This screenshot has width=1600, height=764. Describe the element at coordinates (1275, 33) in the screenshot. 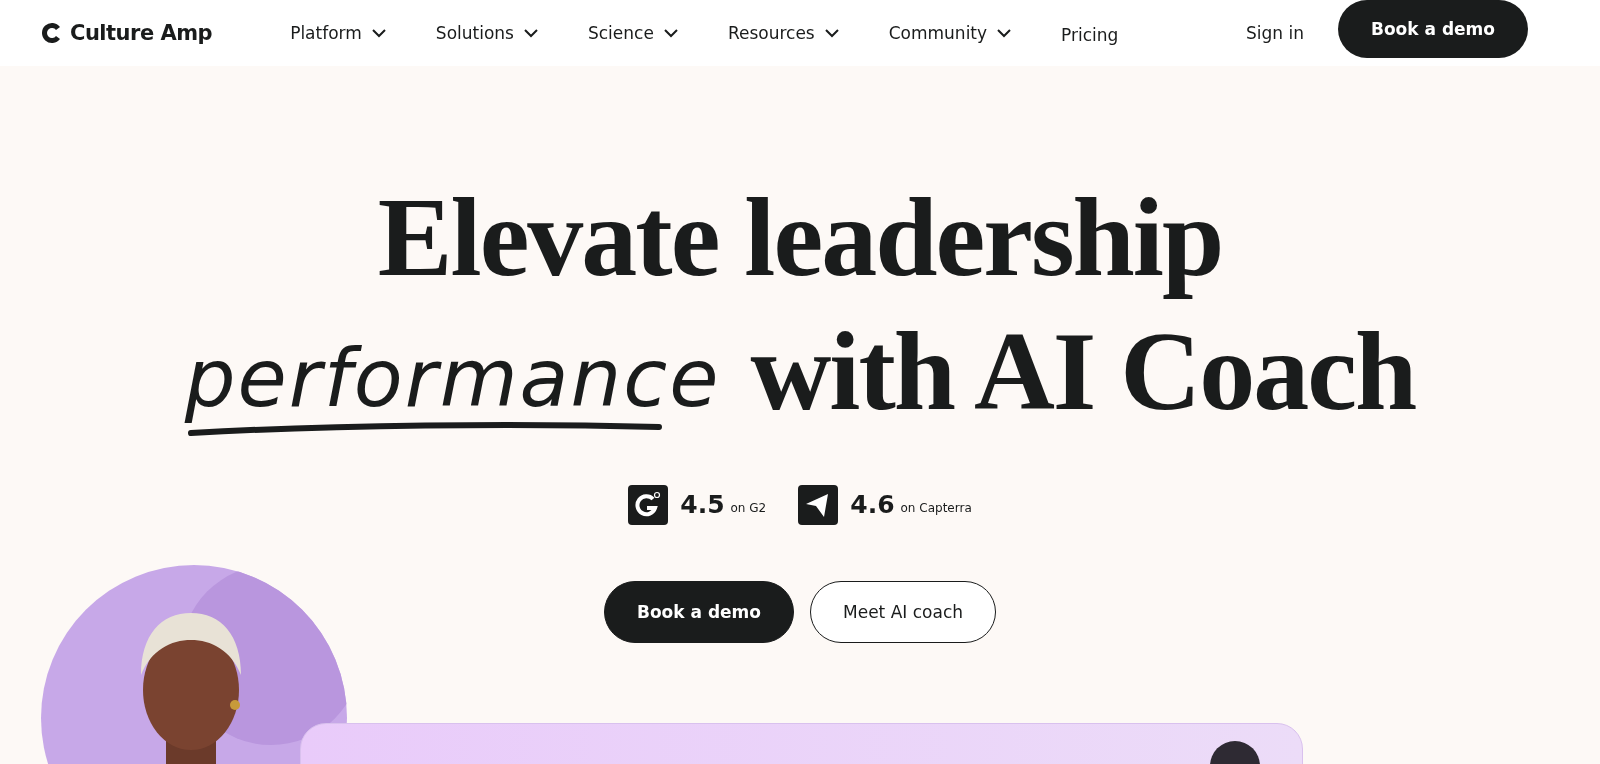

I see `sign-in-link: Sign in` at that location.